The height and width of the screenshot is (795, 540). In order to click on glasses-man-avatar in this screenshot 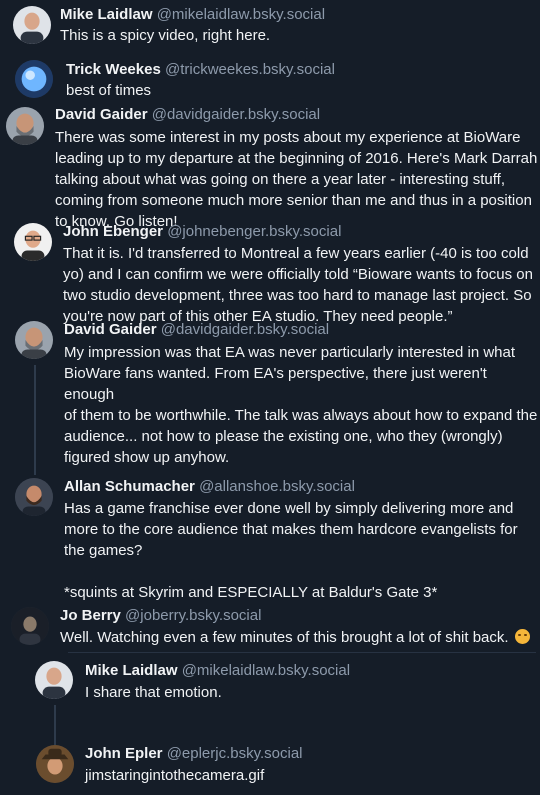, I will do `click(33, 242)`.